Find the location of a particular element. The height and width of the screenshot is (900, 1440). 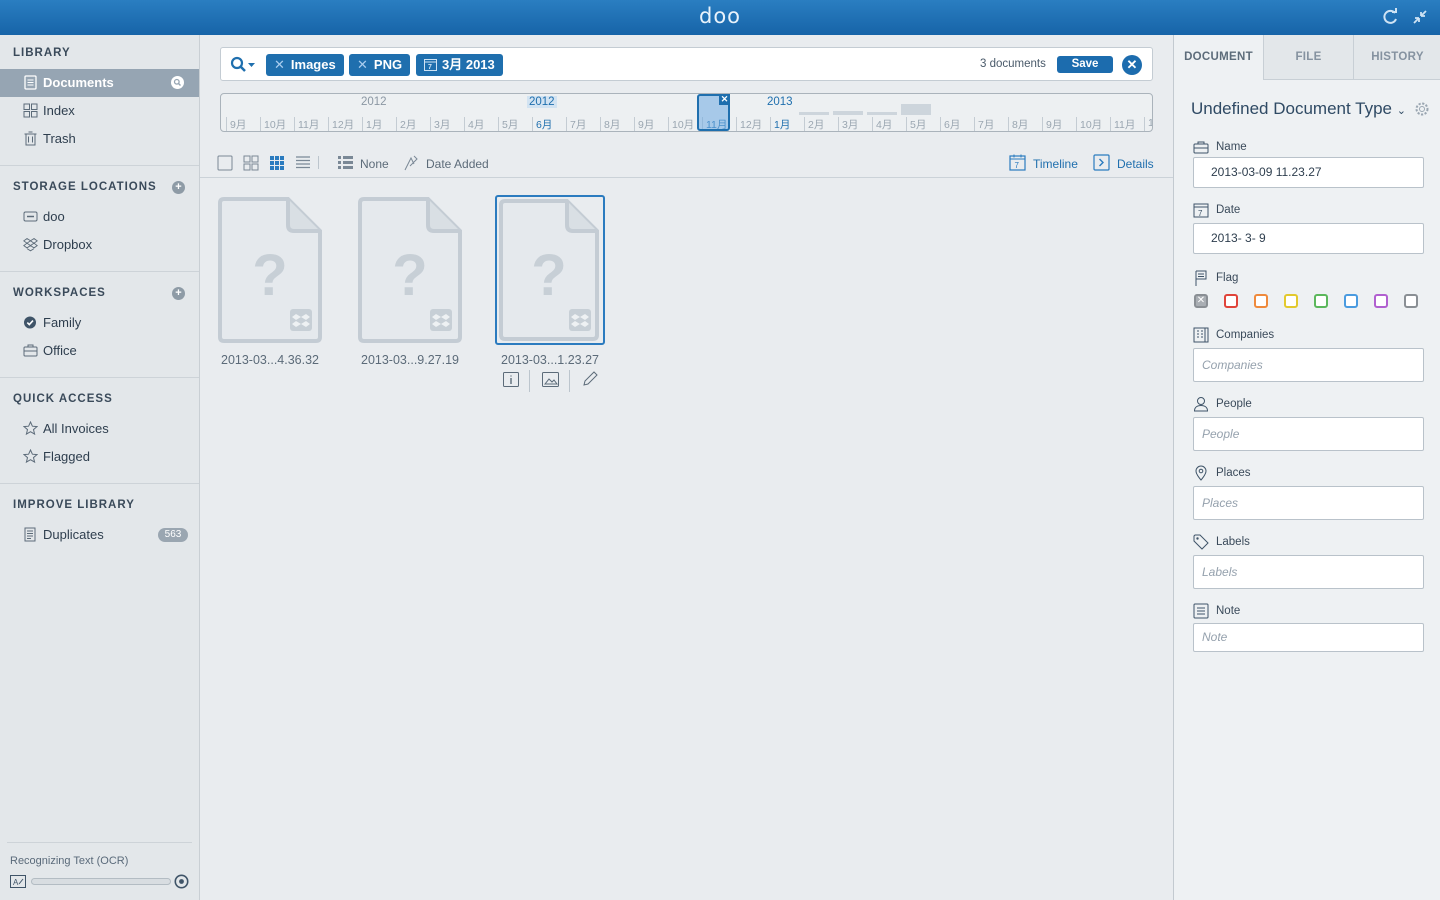

document-type-selector: Undefined Document Type ⌄ is located at coordinates (1298, 109).